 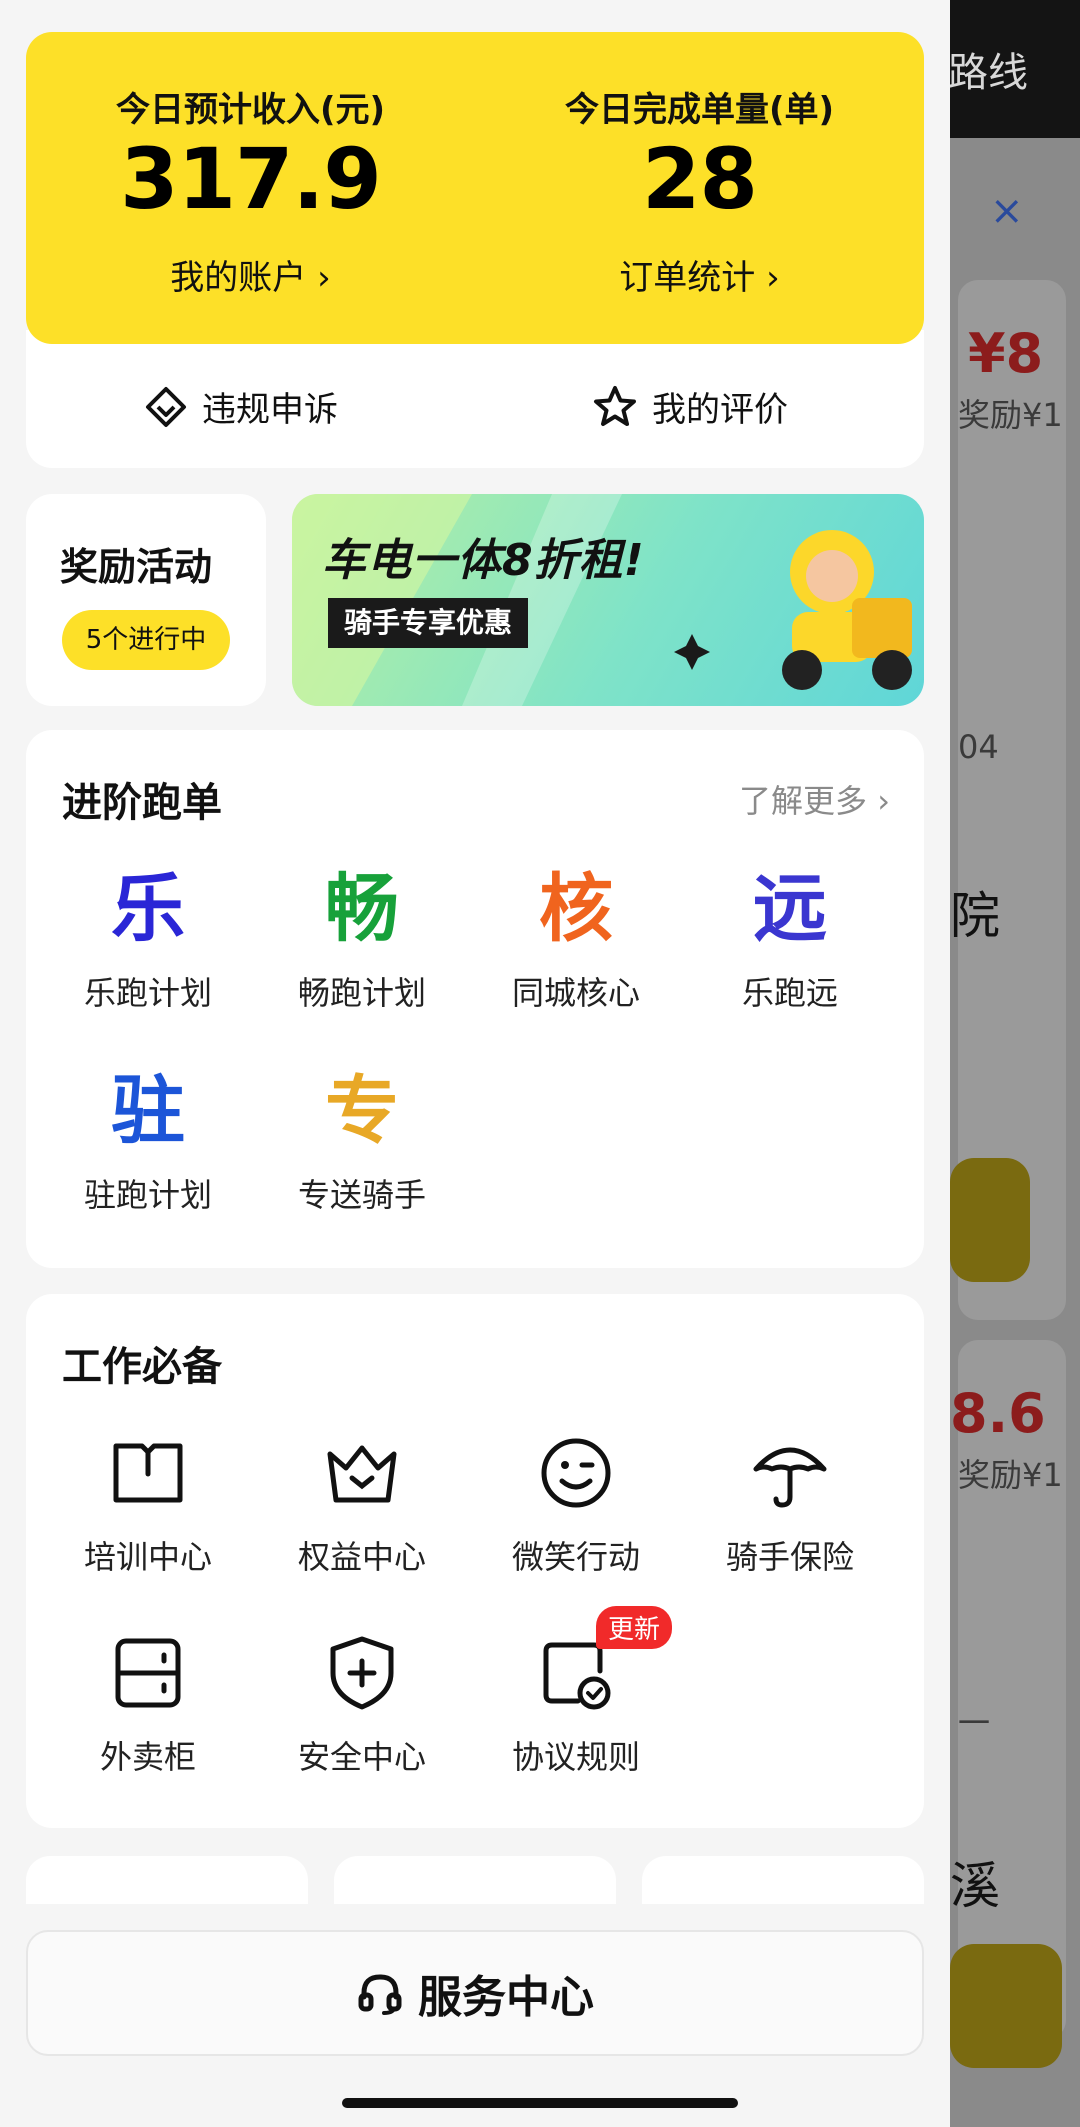 What do you see at coordinates (148, 1473) in the screenshot?
I see `book-icon` at bounding box center [148, 1473].